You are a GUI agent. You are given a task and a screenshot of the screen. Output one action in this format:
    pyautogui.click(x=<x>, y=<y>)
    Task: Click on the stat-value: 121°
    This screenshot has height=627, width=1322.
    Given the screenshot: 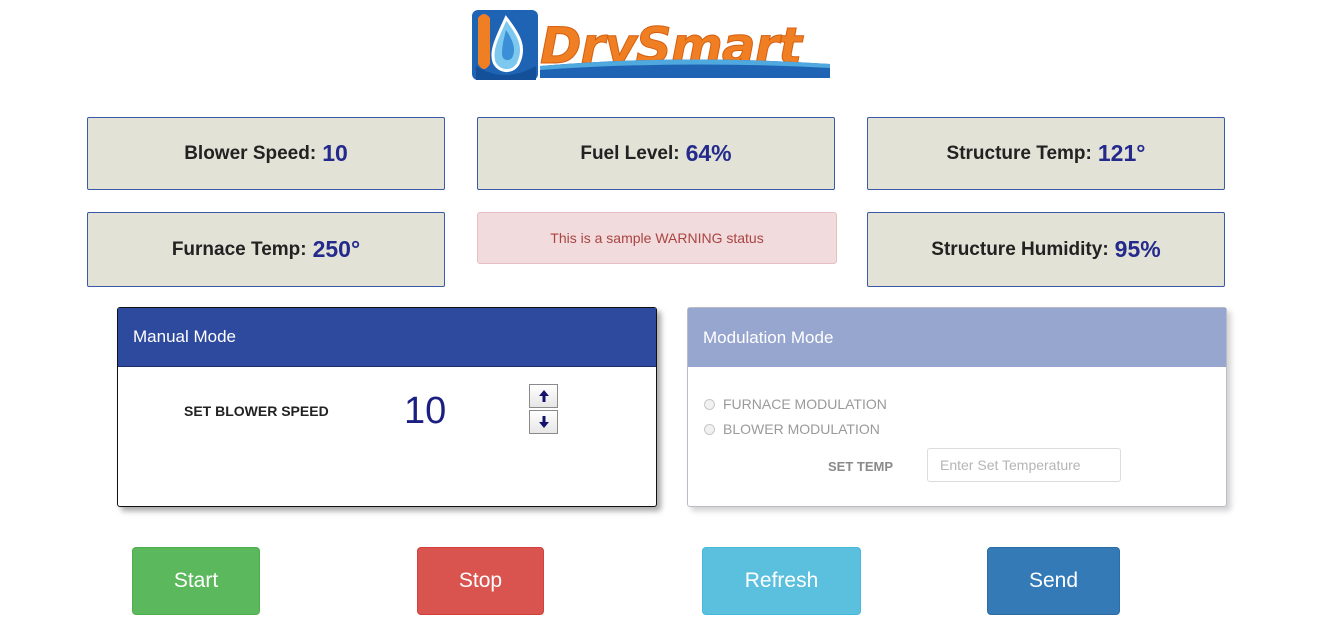 What is the action you would take?
    pyautogui.click(x=1121, y=153)
    